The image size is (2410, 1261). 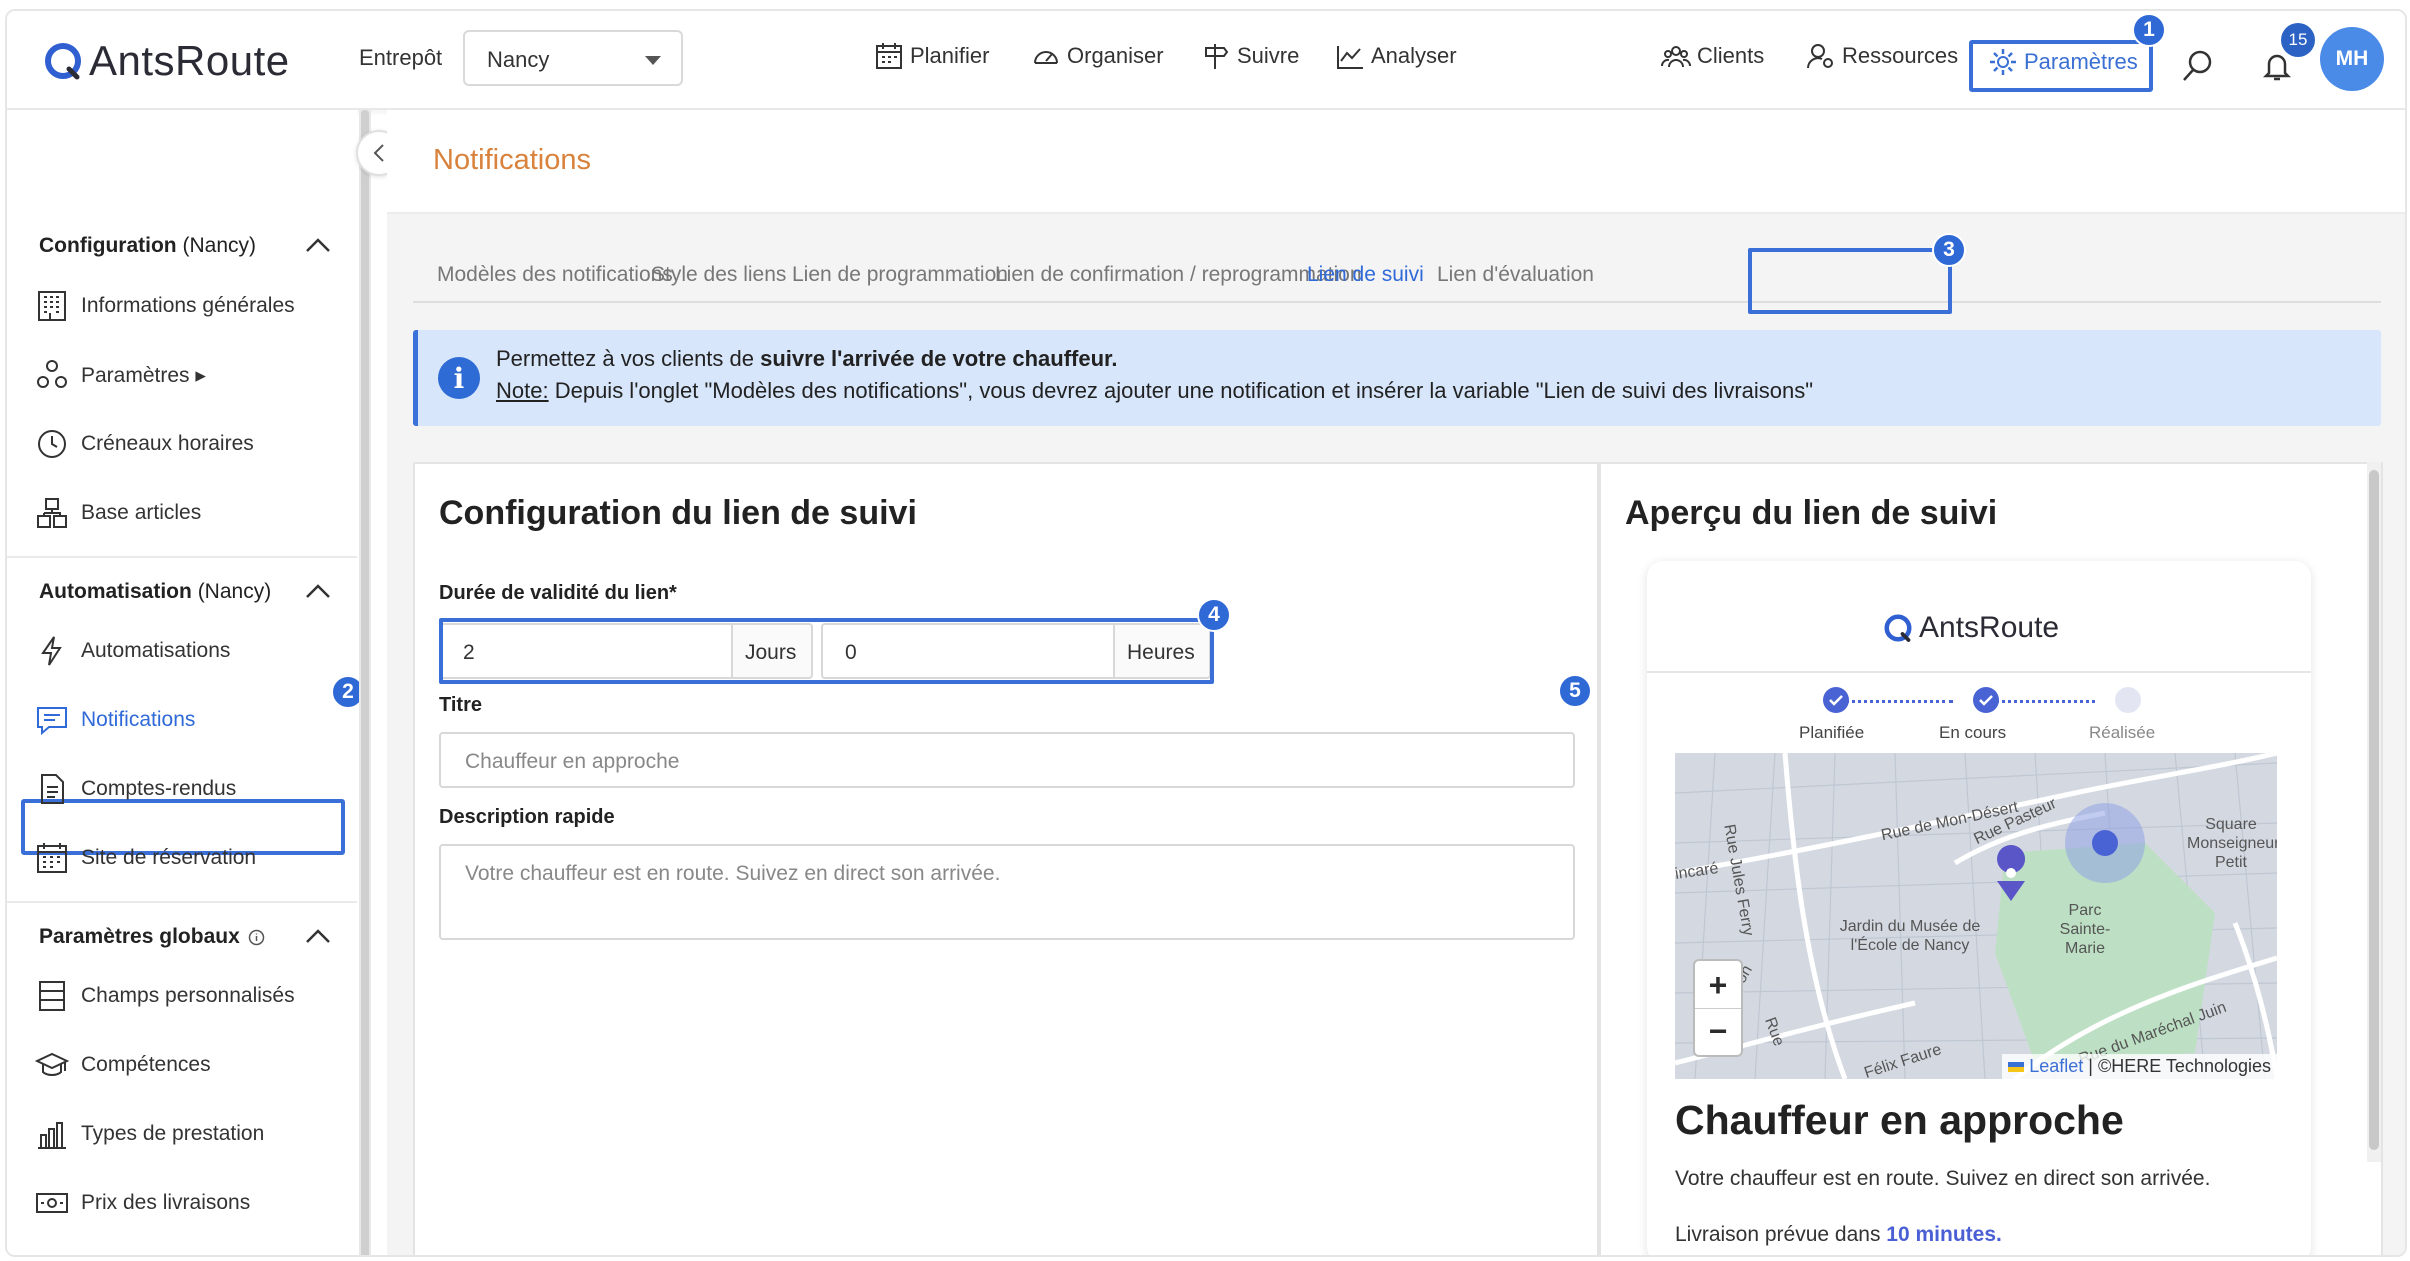 What do you see at coordinates (1718, 1032) in the screenshot?
I see `zoom-out-button: −` at bounding box center [1718, 1032].